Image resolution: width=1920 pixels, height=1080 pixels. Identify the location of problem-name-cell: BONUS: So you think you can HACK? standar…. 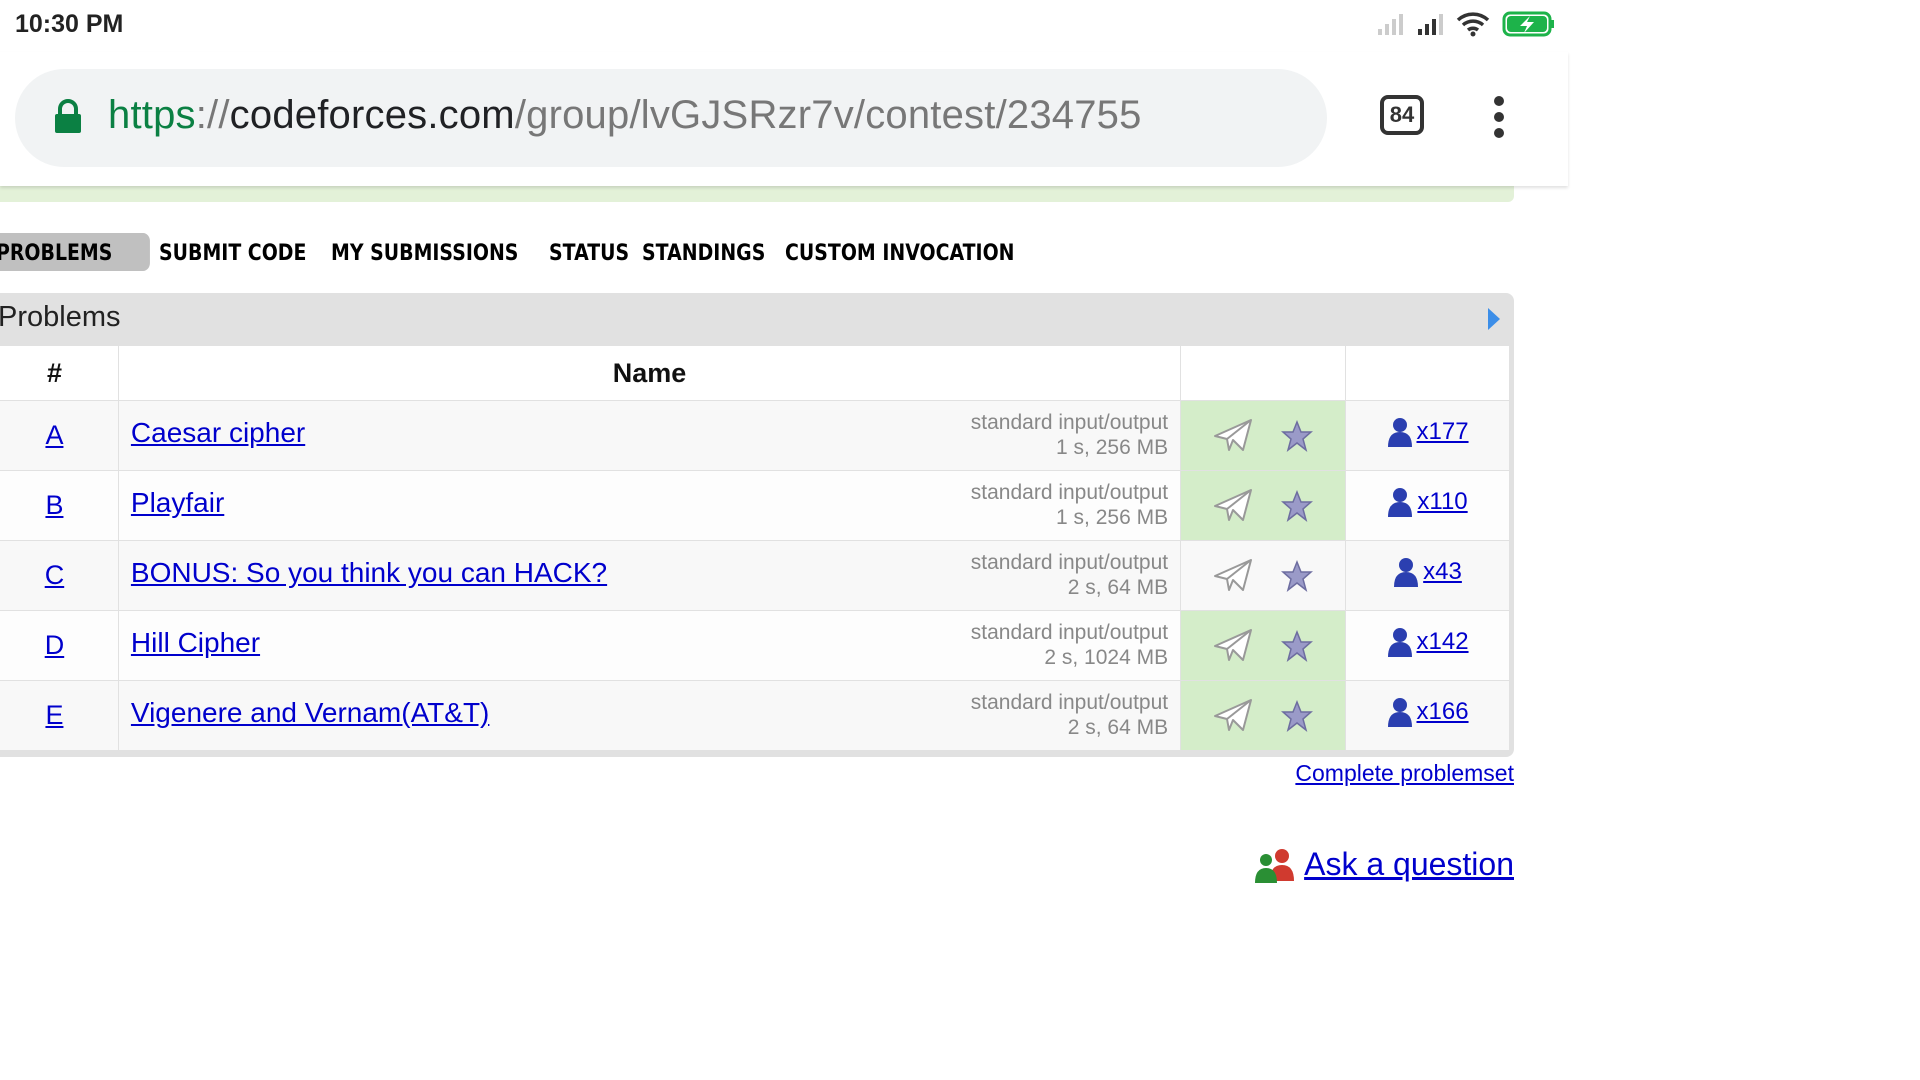
(649, 575).